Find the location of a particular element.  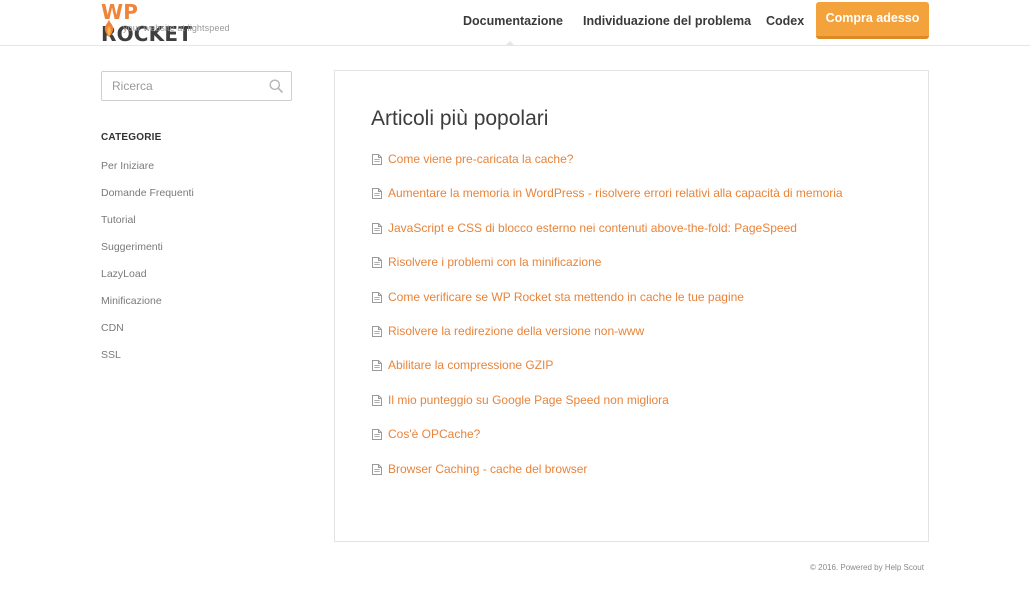

category-ssl: SSL is located at coordinates (147, 362).